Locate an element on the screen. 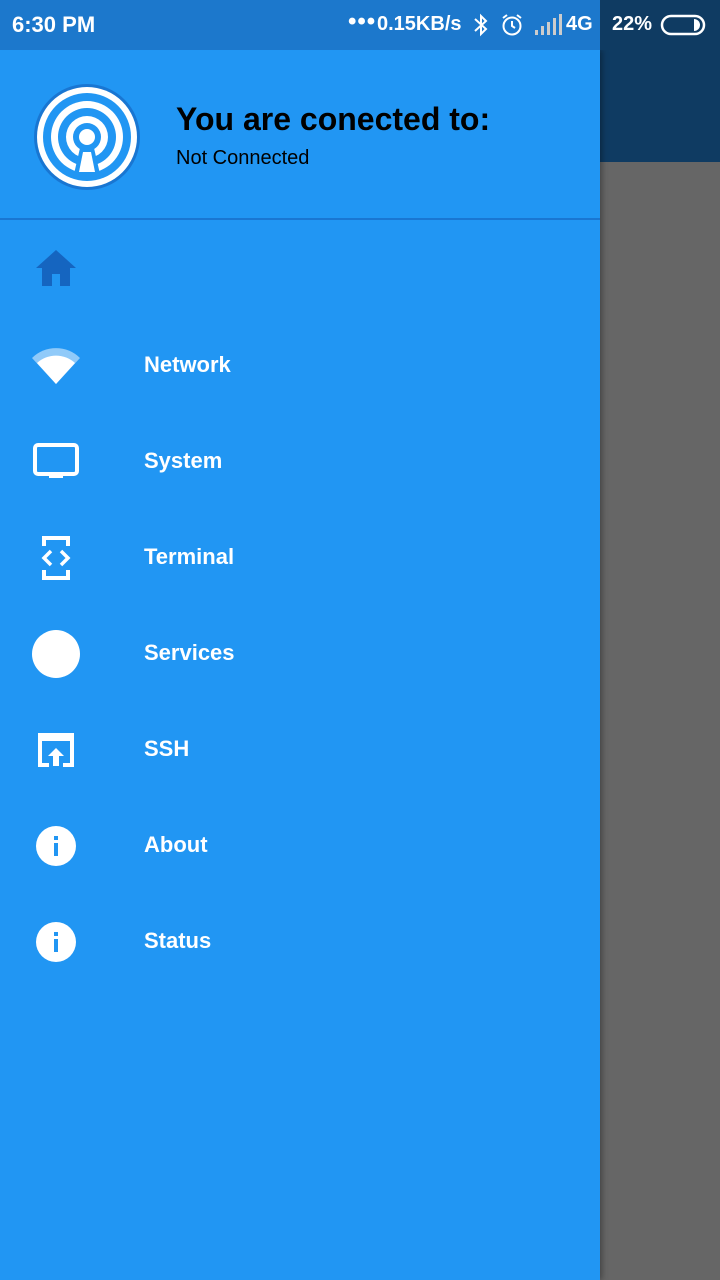 The image size is (720, 1280). nav-label-ssh: SSH is located at coordinates (167, 748).